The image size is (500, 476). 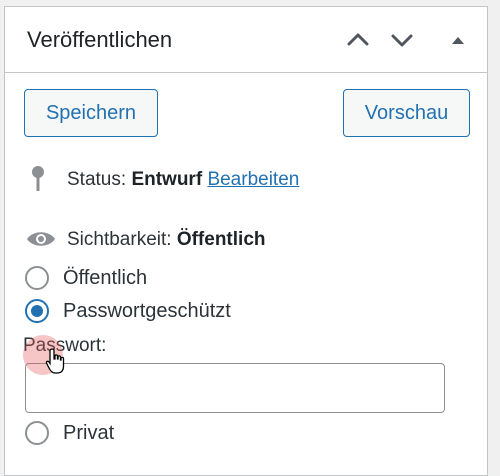 What do you see at coordinates (65, 345) in the screenshot?
I see `password-label: Passwort:` at bounding box center [65, 345].